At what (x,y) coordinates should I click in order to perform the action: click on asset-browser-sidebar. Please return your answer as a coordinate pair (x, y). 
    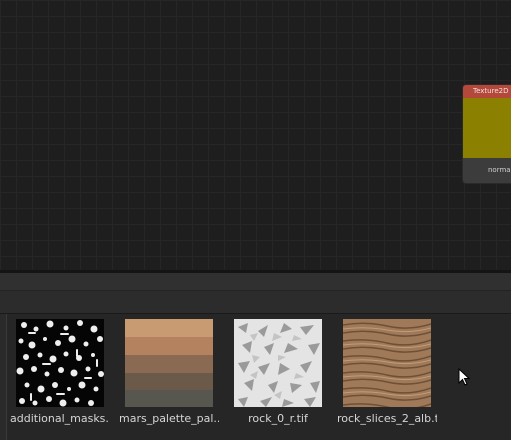
    Looking at the image, I should click on (3, 377).